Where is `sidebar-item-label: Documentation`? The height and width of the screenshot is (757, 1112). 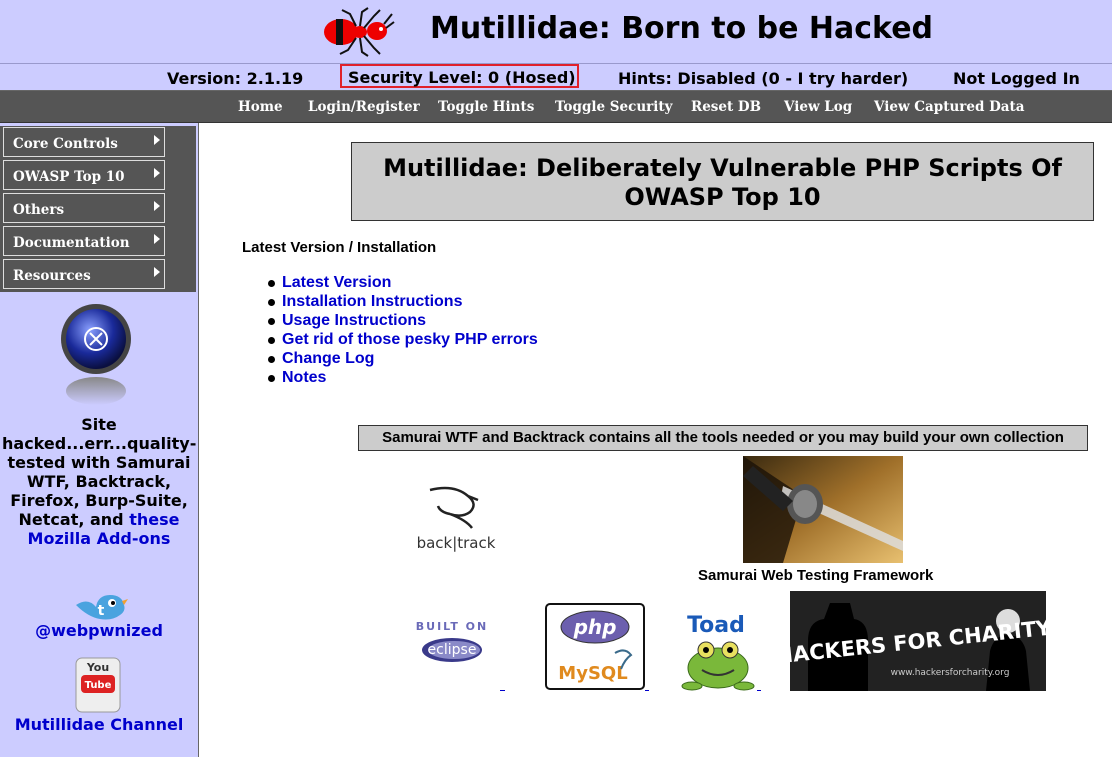 sidebar-item-label: Documentation is located at coordinates (71, 243).